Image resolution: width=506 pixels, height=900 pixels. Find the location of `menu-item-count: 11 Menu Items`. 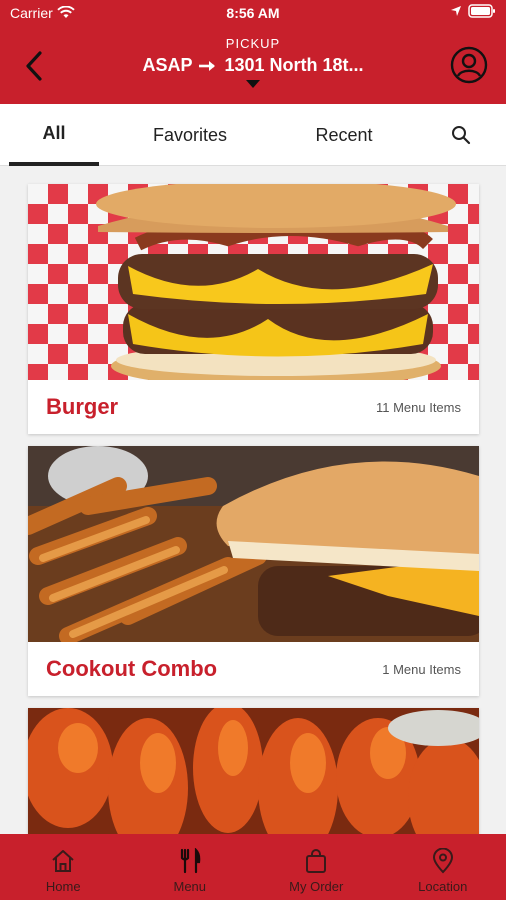

menu-item-count: 11 Menu Items is located at coordinates (418, 407).